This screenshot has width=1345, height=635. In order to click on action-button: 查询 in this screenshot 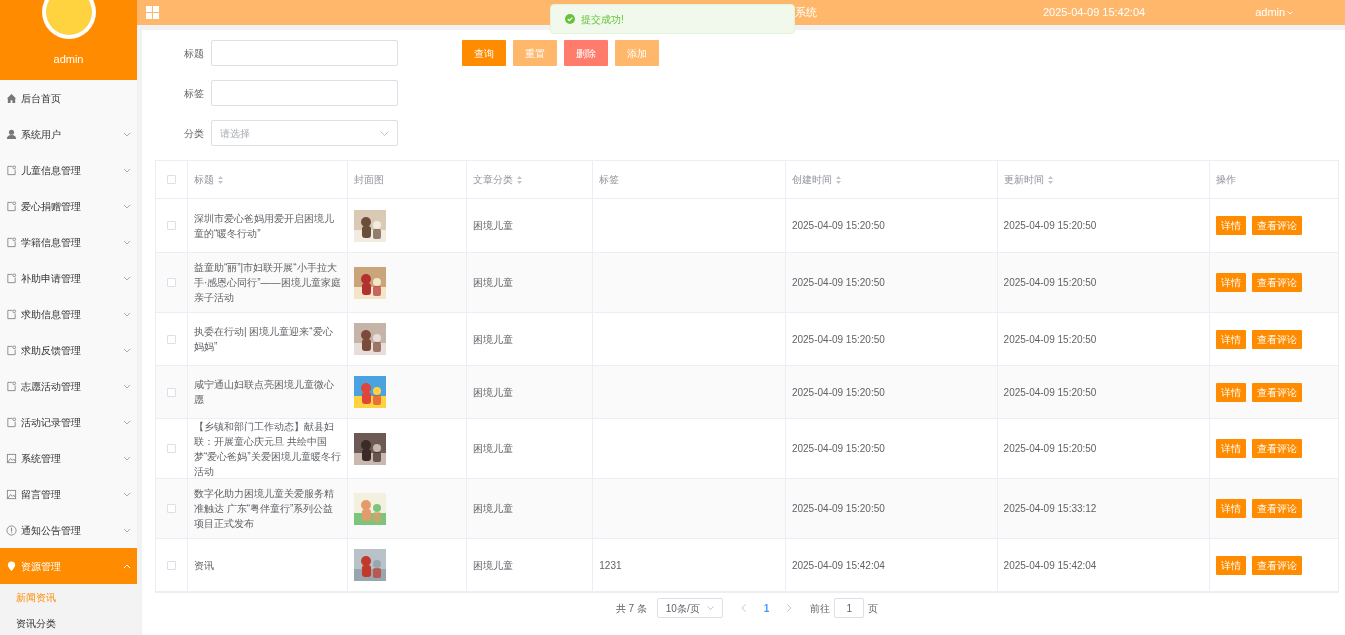, I will do `click(484, 53)`.